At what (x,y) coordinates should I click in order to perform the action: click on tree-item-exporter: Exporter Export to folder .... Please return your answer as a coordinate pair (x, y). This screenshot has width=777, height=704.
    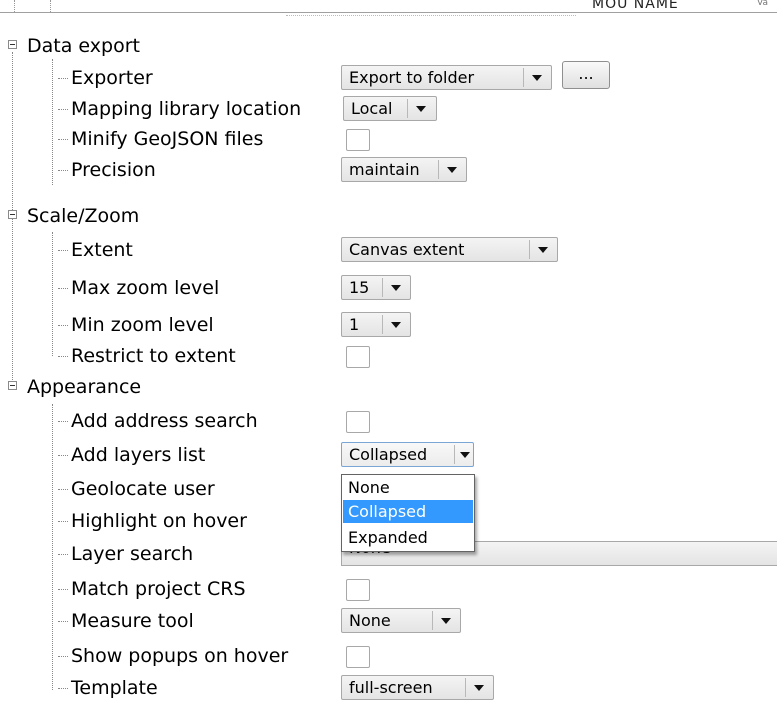
    Looking at the image, I should click on (388, 77).